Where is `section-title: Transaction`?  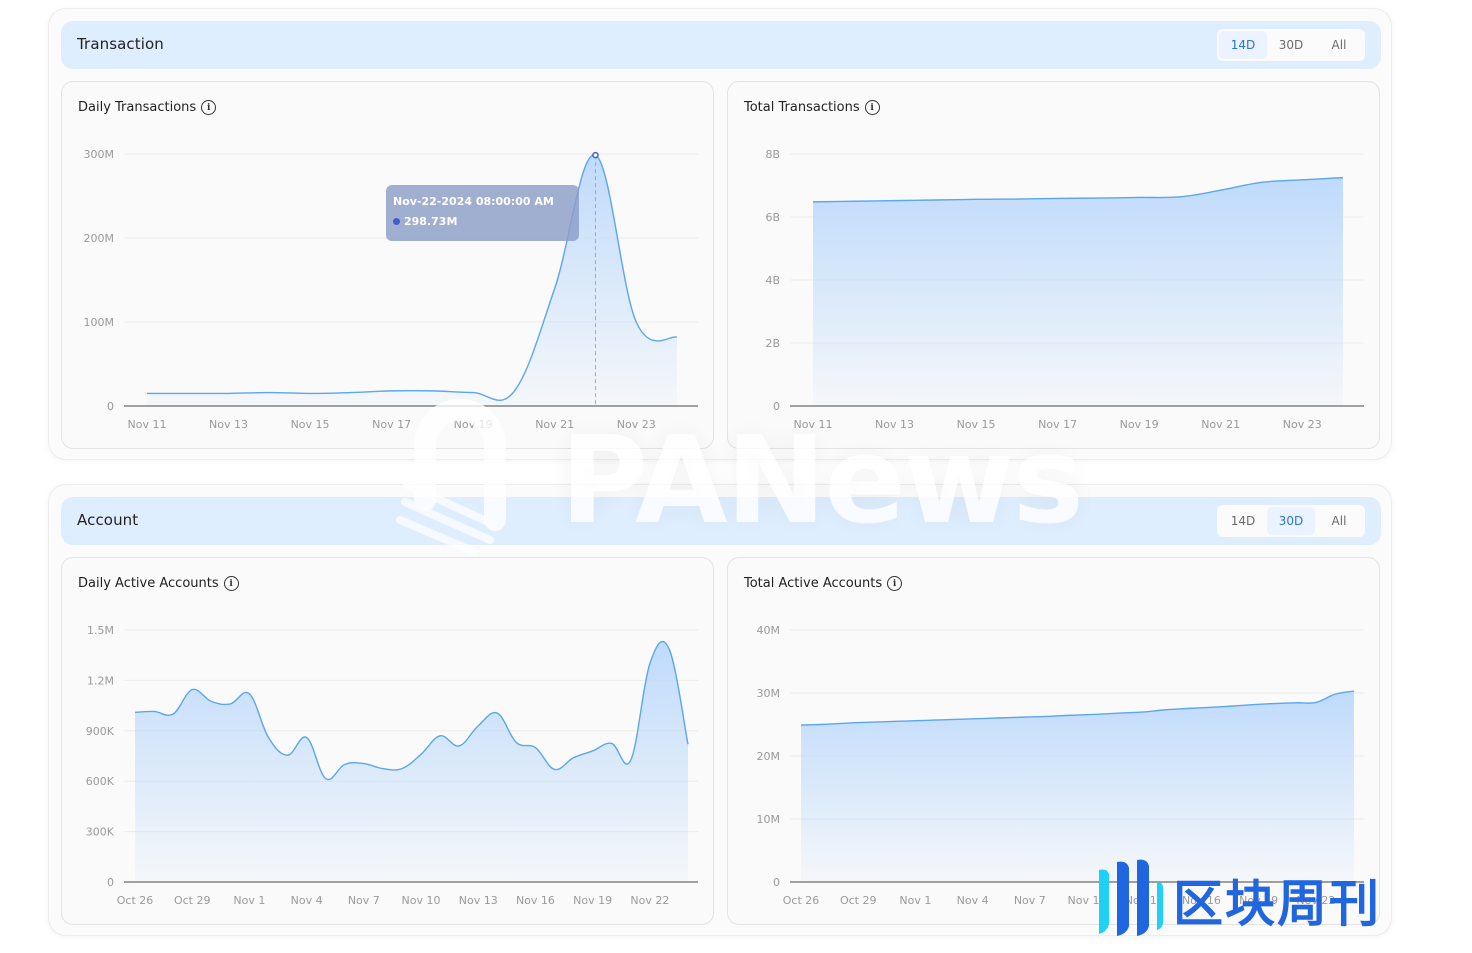
section-title: Transaction is located at coordinates (120, 44).